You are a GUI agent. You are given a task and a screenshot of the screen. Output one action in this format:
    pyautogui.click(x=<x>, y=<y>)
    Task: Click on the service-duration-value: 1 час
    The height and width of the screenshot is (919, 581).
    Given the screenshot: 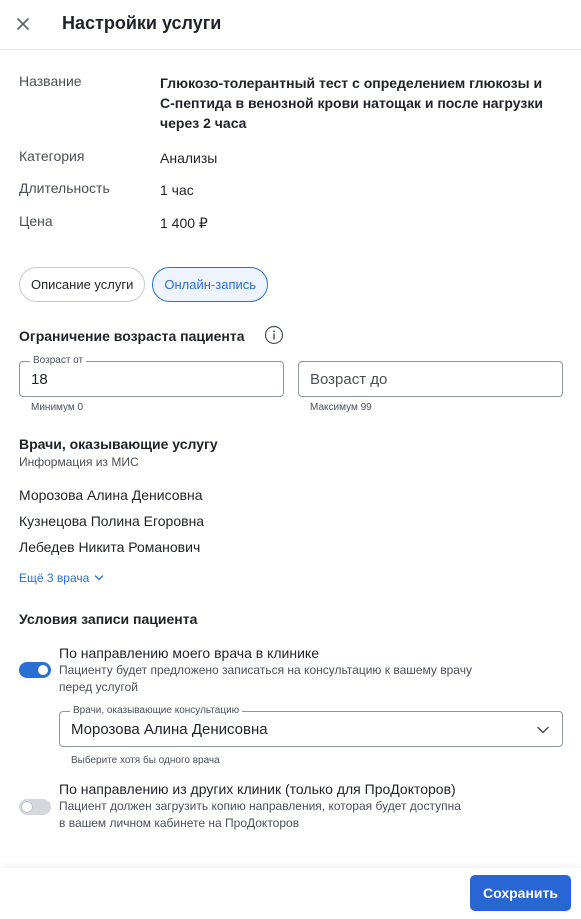 What is the action you would take?
    pyautogui.click(x=177, y=190)
    